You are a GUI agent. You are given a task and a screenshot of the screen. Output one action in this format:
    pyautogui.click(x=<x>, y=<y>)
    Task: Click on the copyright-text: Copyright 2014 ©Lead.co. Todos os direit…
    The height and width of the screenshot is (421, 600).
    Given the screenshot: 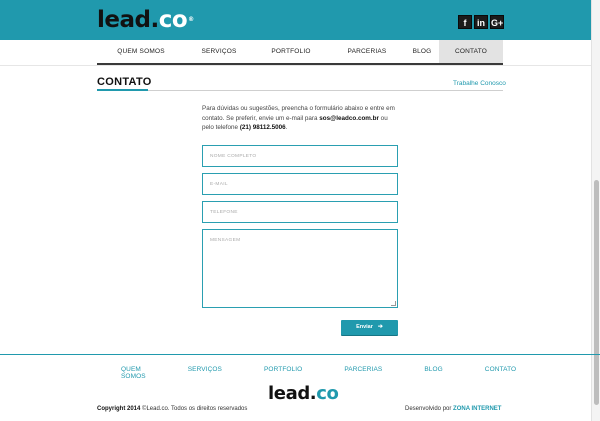 What is the action you would take?
    pyautogui.click(x=172, y=409)
    